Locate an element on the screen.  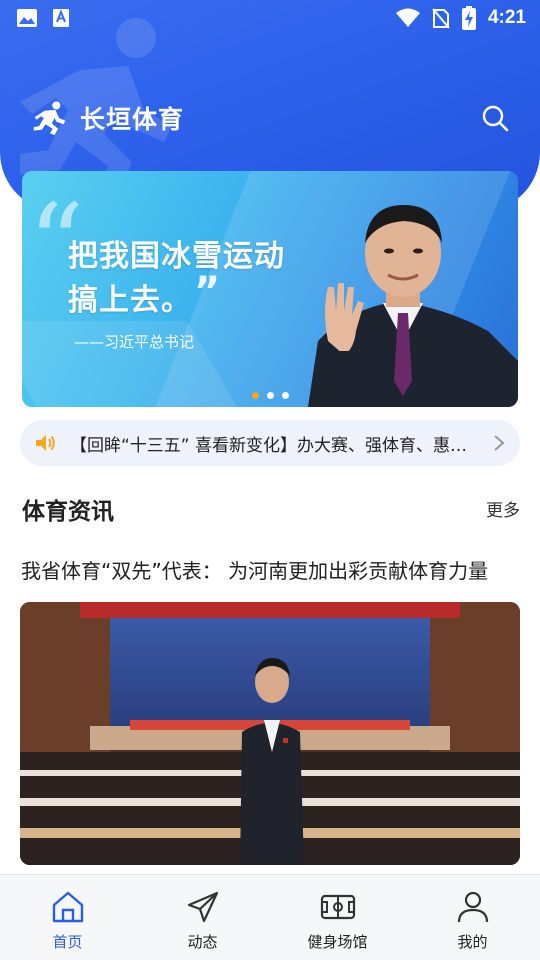
search-button is located at coordinates (495, 118).